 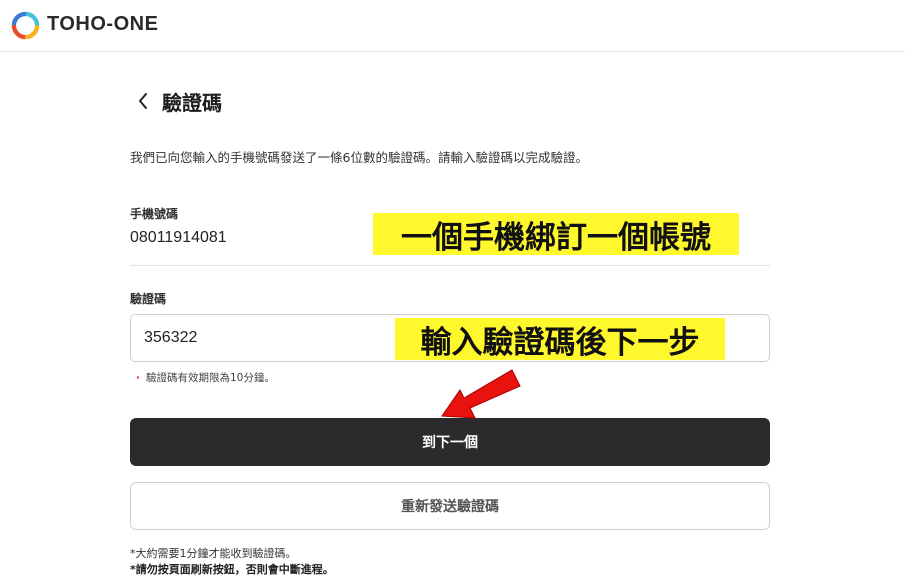 I want to click on app-header: TOHO-ONE, so click(x=452, y=26).